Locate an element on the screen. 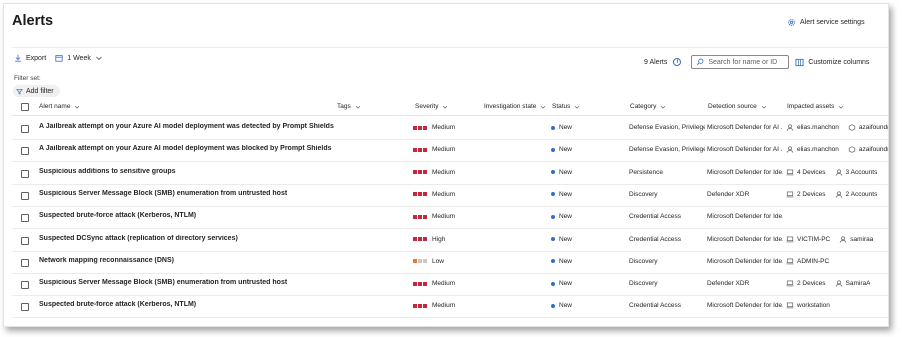 The width and height of the screenshot is (903, 337). severity-label: High is located at coordinates (439, 239).